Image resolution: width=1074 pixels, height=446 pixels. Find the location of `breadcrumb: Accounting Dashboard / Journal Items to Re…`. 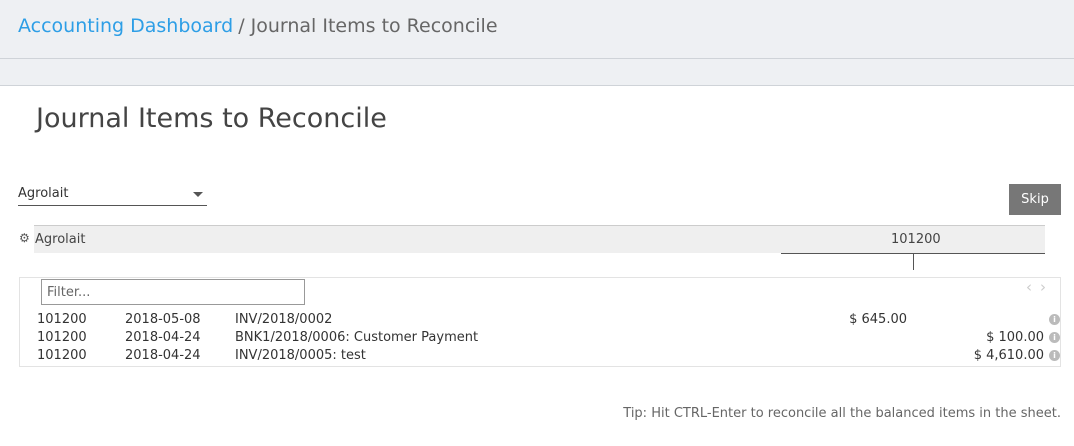

breadcrumb: Accounting Dashboard / Journal Items to Re… is located at coordinates (258, 26).